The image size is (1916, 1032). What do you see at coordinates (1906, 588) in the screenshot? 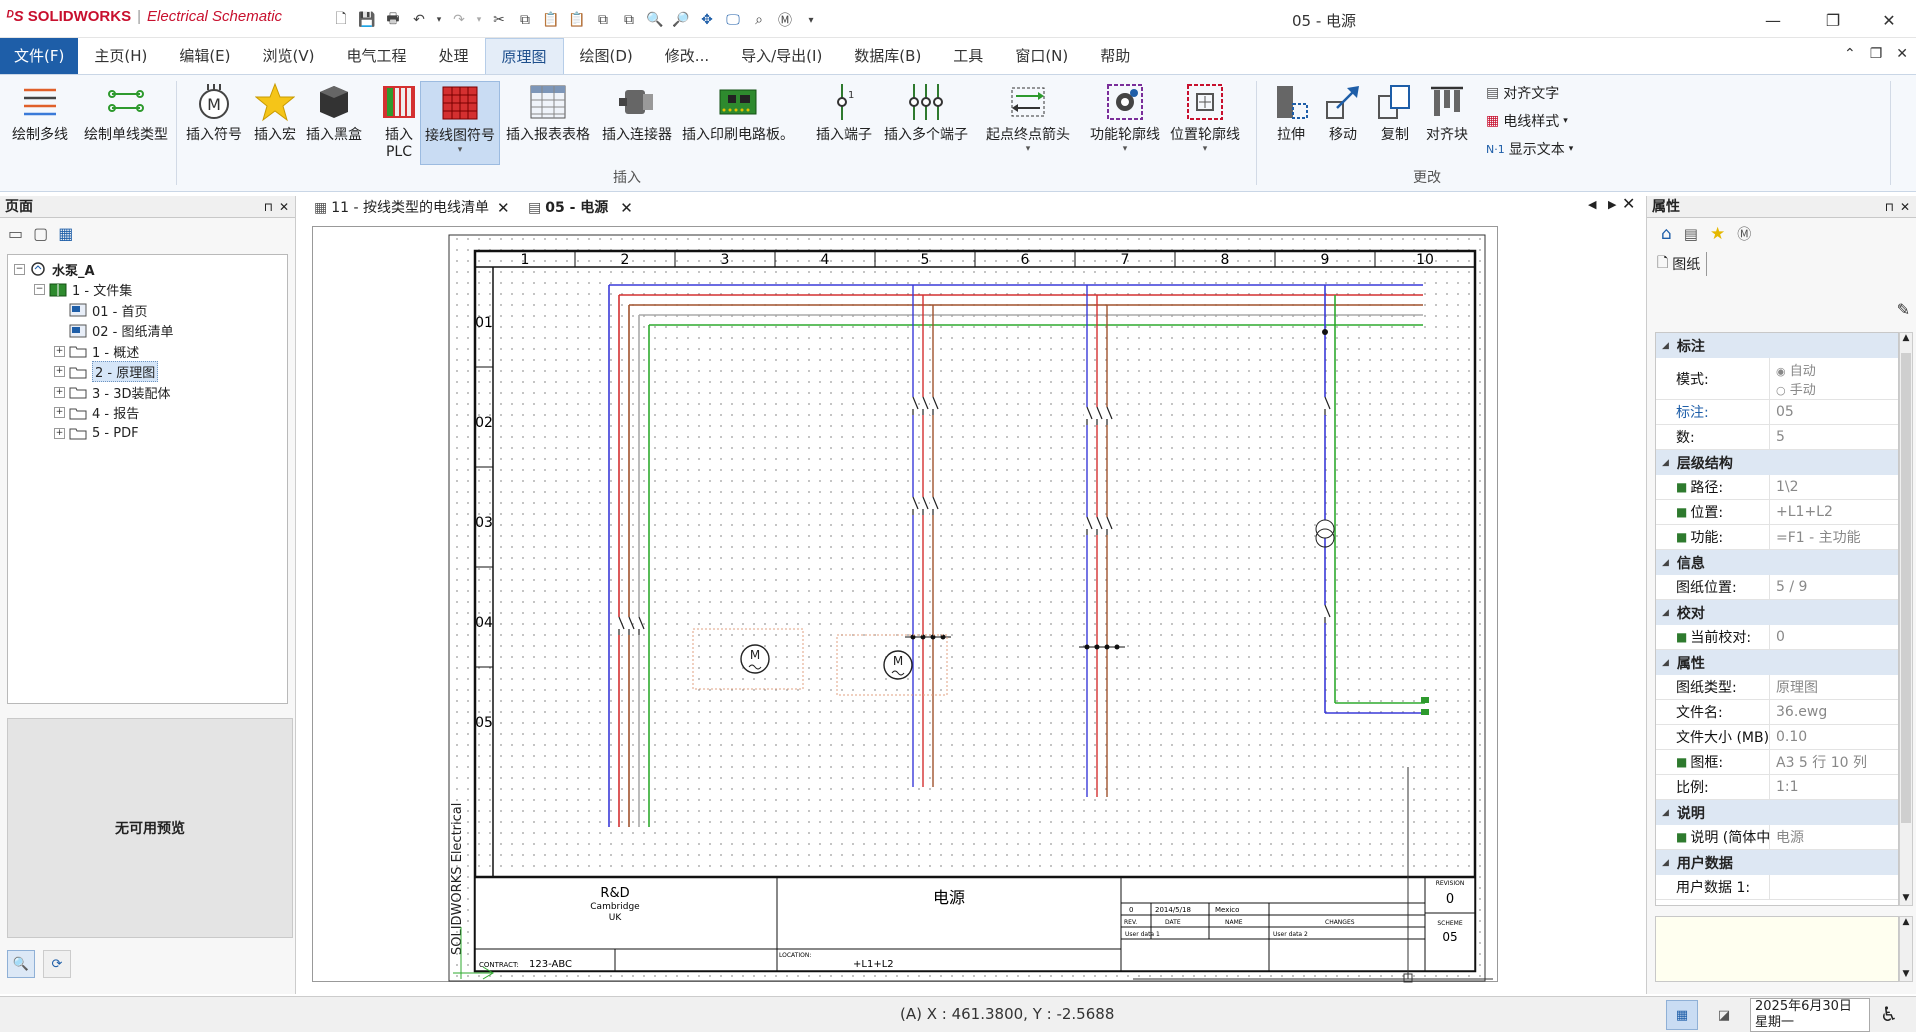
I see `scroll-thumb` at bounding box center [1906, 588].